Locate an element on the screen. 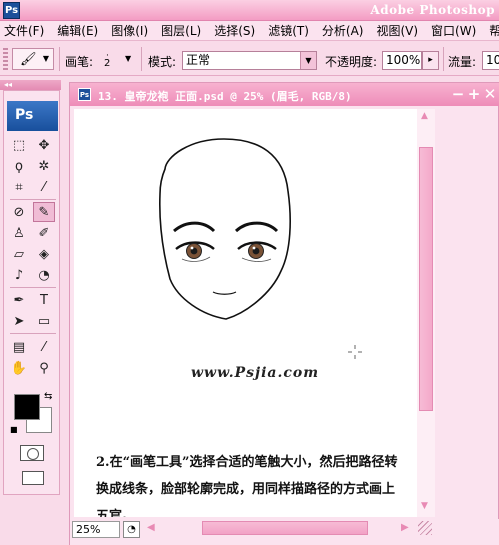 Image resolution: width=499 pixels, height=545 pixels. history-brush-tool-icon: ✐ is located at coordinates (44, 233).